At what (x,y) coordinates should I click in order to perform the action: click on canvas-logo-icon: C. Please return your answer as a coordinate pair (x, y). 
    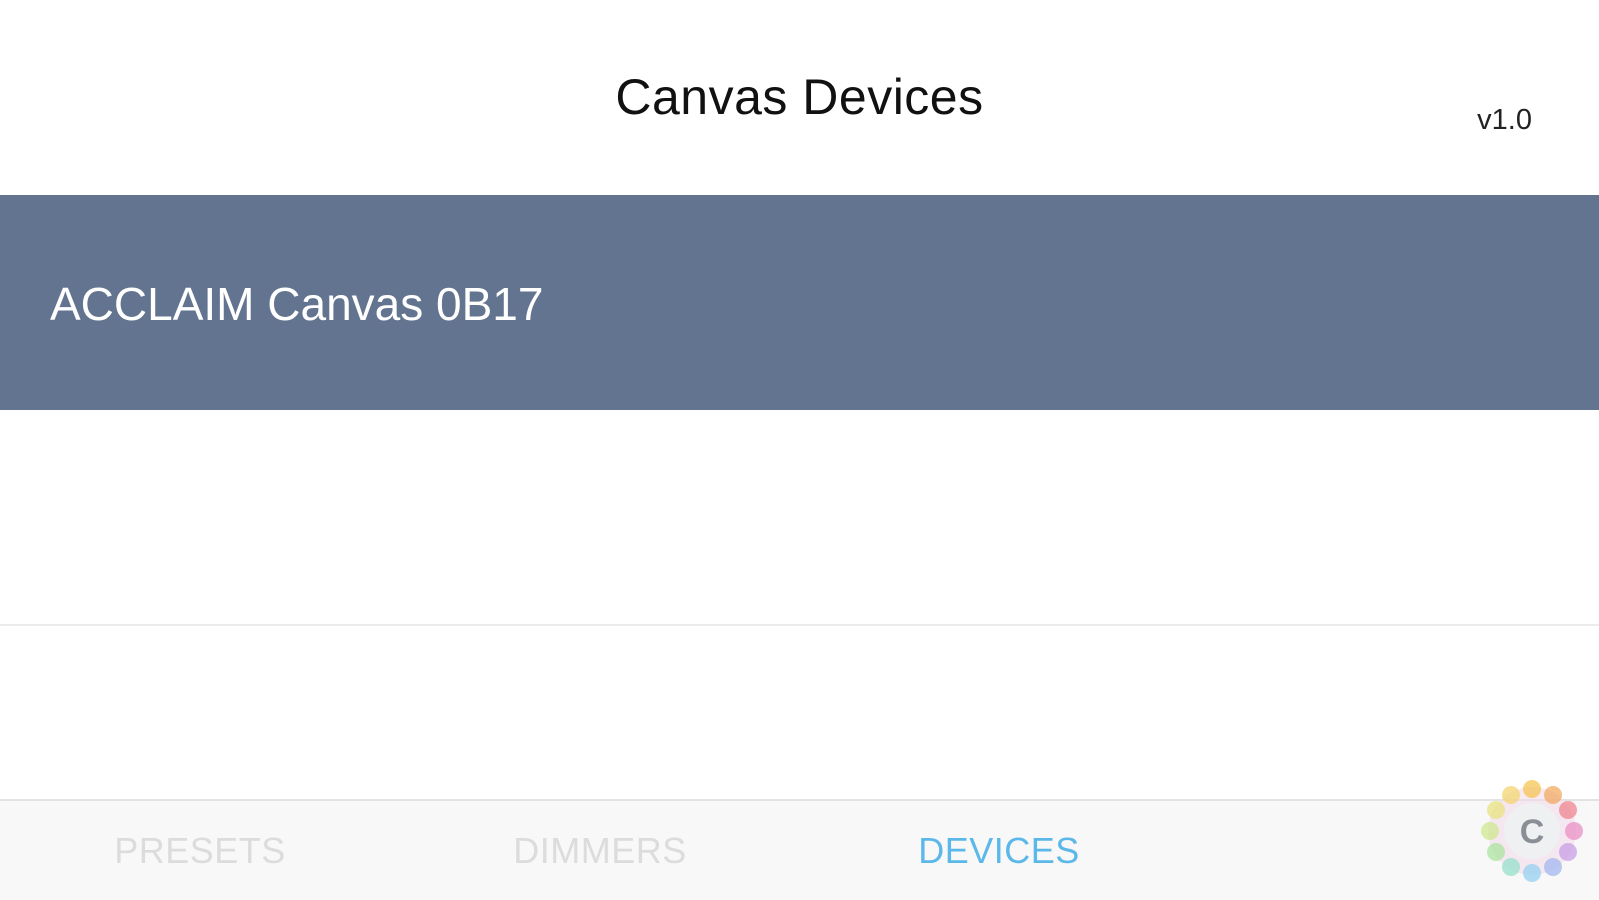
    Looking at the image, I should click on (1532, 831).